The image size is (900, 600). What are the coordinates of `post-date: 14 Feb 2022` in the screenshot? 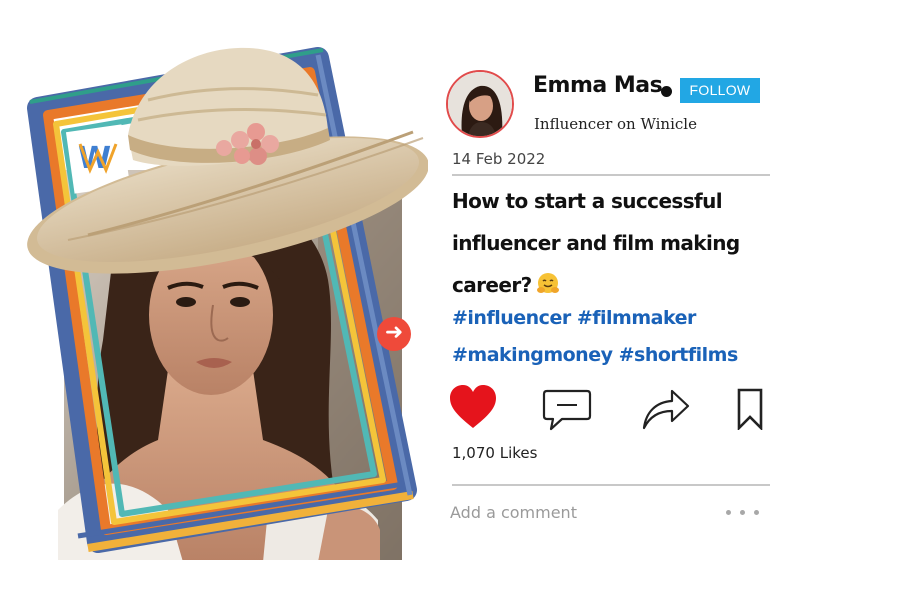 It's located at (499, 159).